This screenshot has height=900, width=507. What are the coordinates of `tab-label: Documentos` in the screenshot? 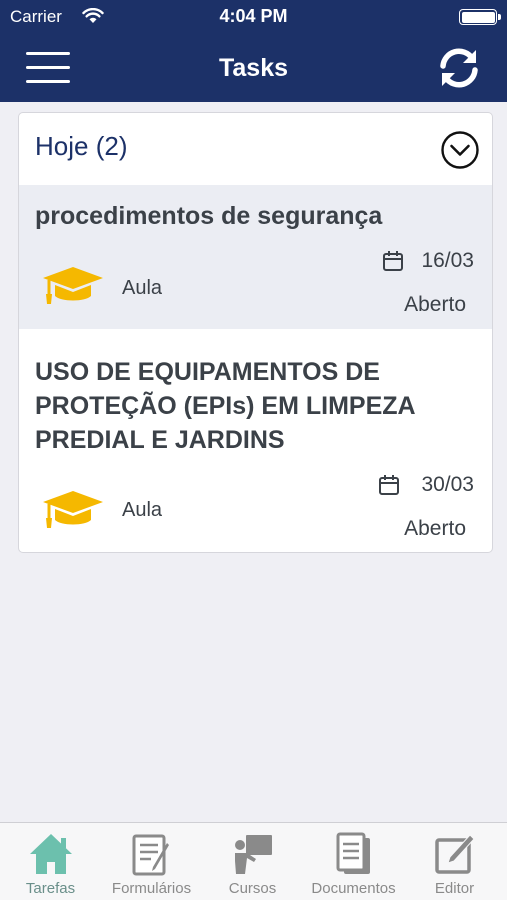 It's located at (353, 888).